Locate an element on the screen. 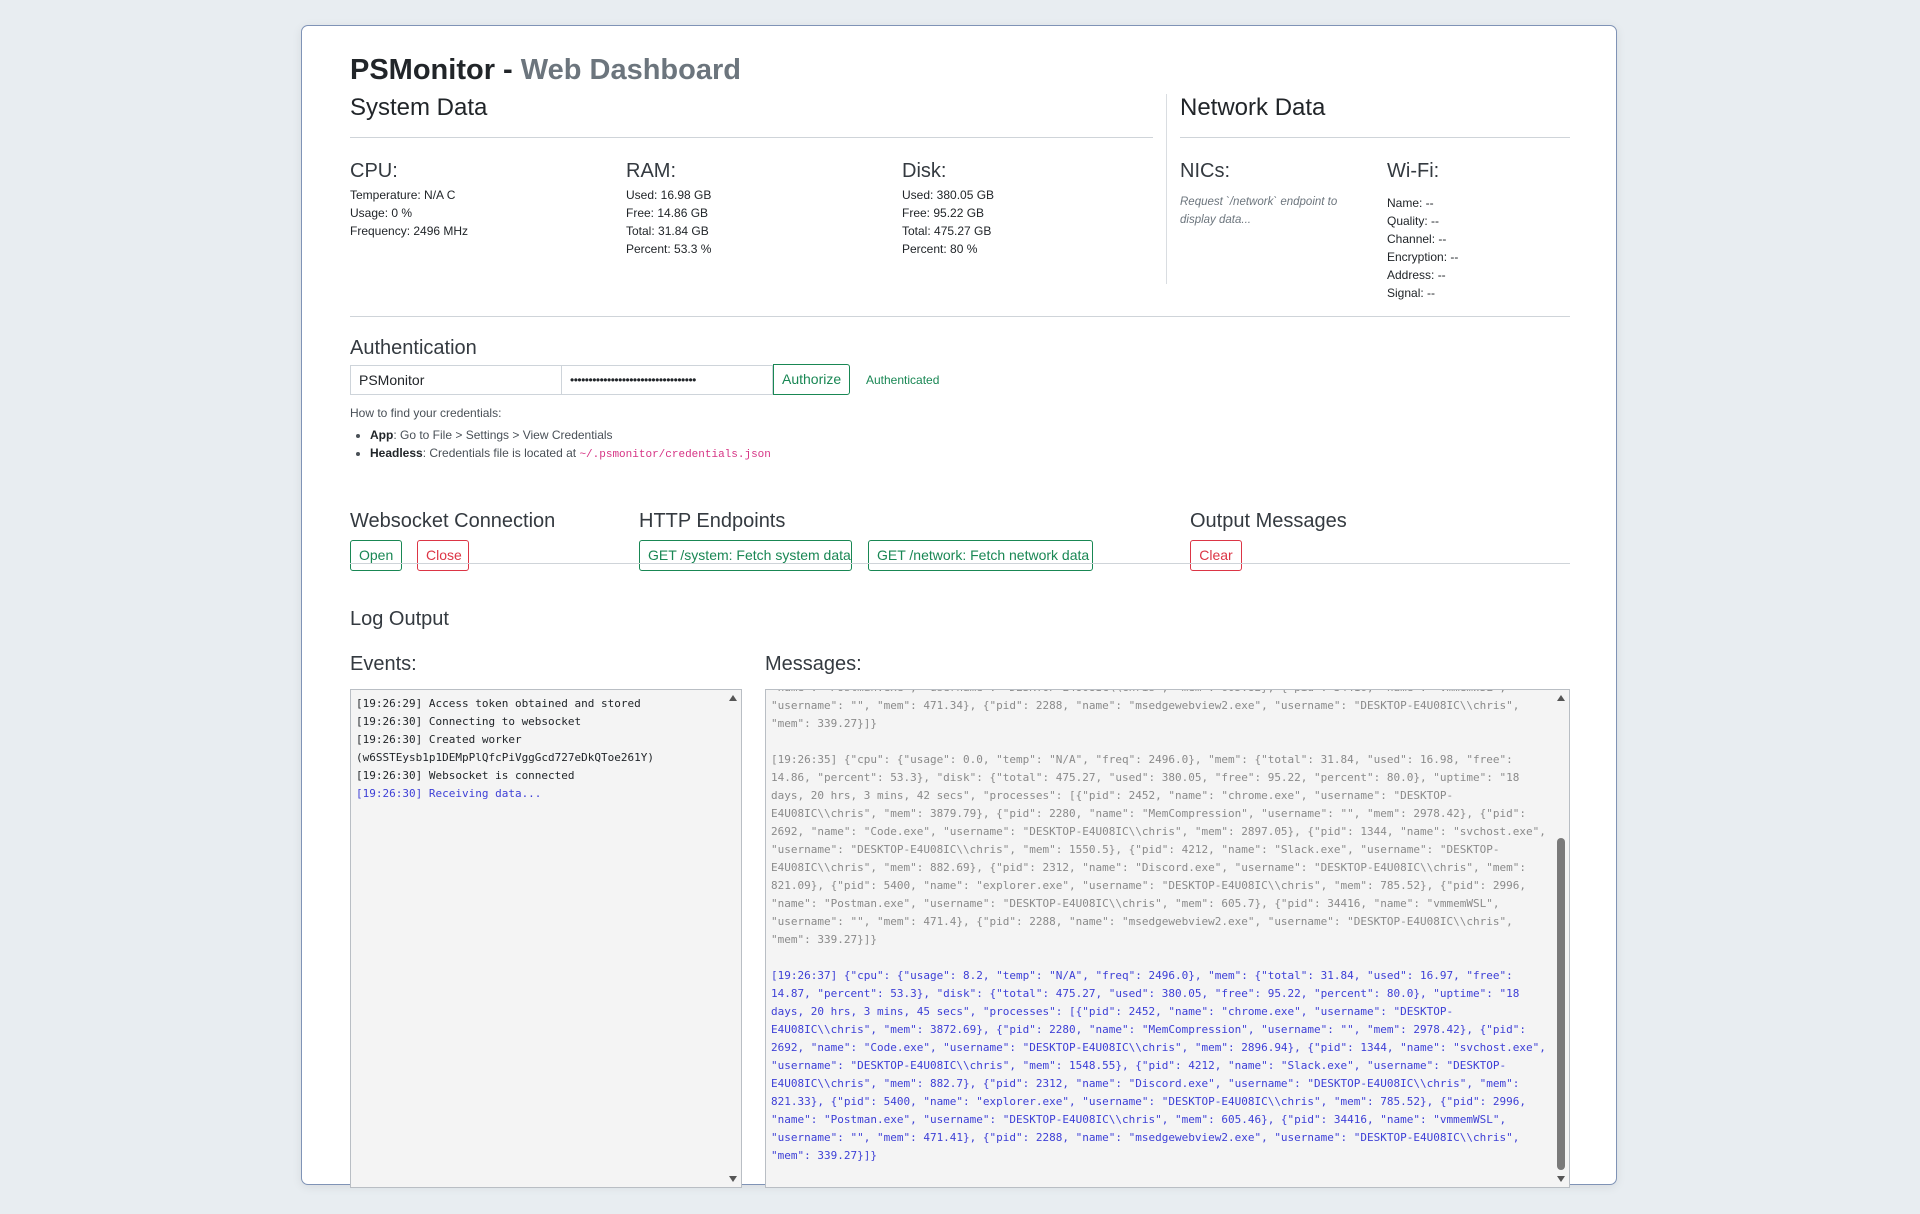 The image size is (1920, 1214). scroll-thumb is located at coordinates (1561, 1004).